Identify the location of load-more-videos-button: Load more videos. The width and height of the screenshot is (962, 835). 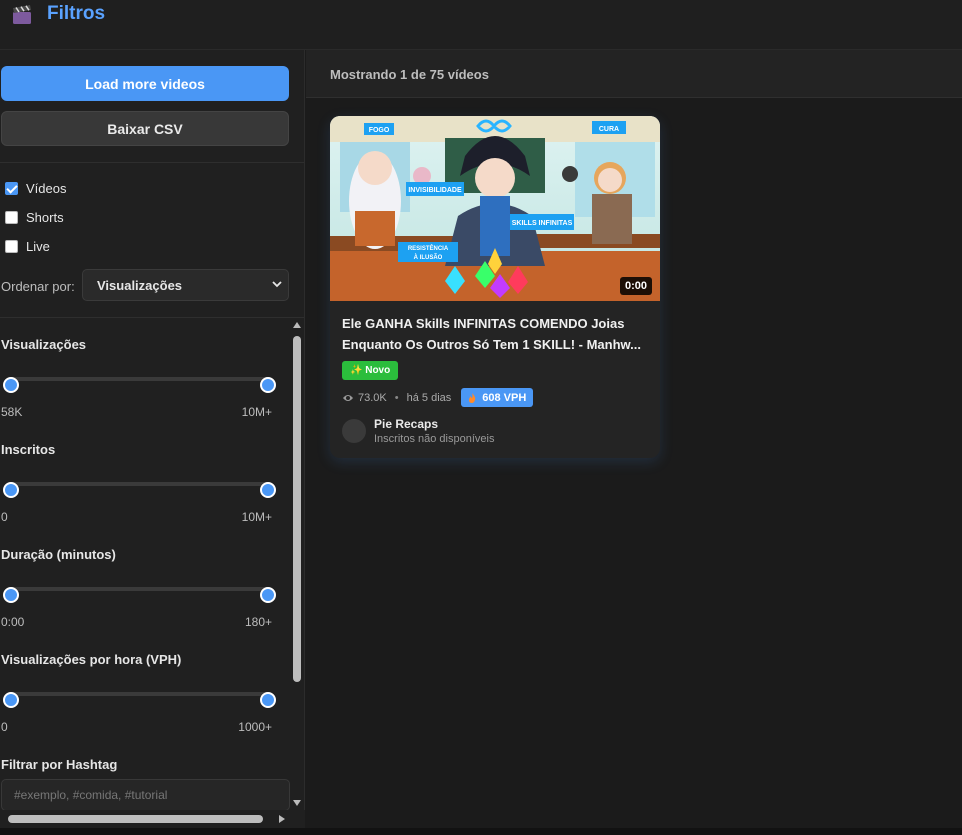
(145, 83).